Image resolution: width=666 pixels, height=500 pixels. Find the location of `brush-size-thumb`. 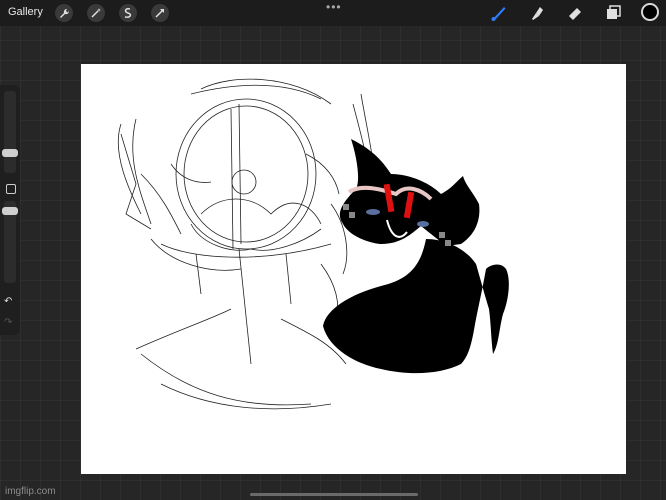

brush-size-thumb is located at coordinates (10, 153).